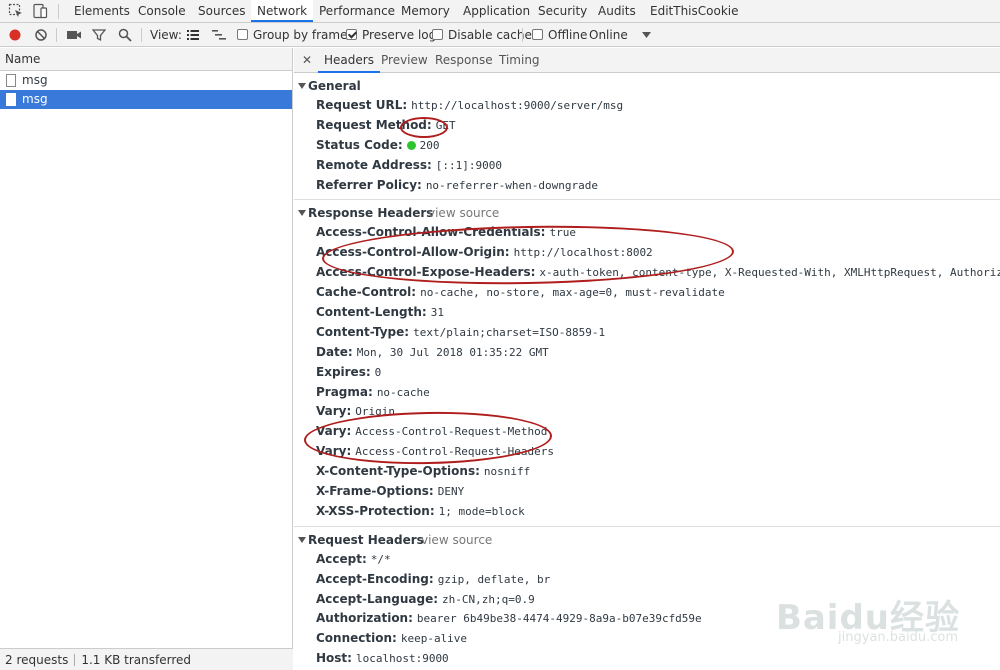 This screenshot has width=1000, height=670. I want to click on header-key: Date:, so click(334, 351).